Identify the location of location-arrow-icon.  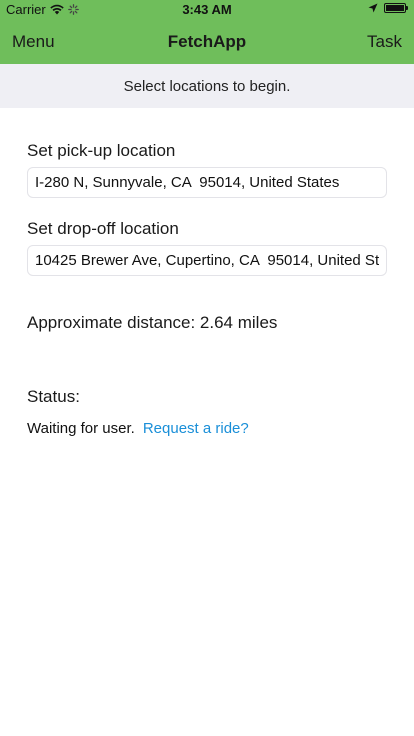
(373, 8).